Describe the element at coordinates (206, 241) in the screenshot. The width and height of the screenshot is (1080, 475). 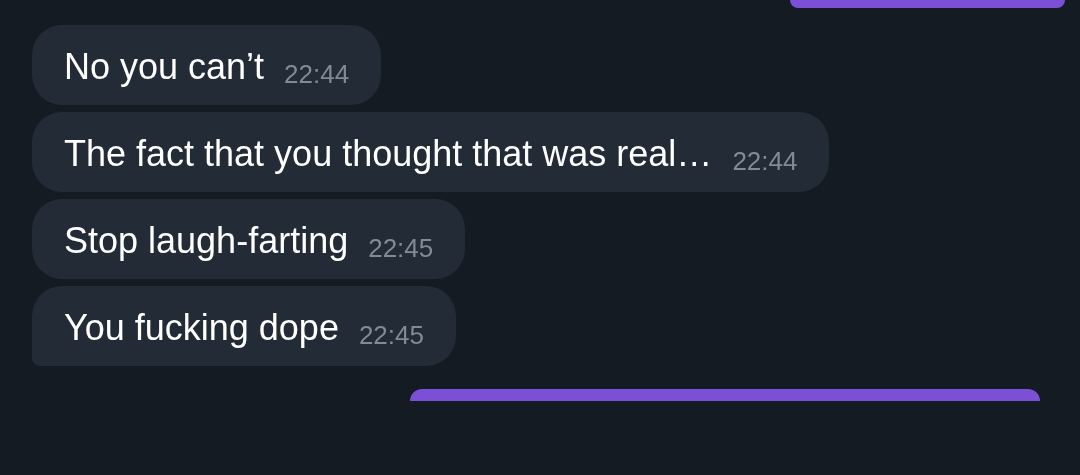
I see `message-text: Stop laugh-farting` at that location.